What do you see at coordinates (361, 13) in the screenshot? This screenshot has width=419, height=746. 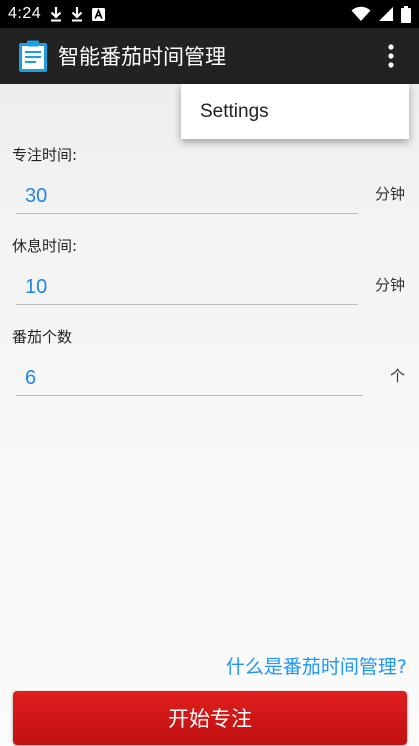 I see `wifi-icon` at bounding box center [361, 13].